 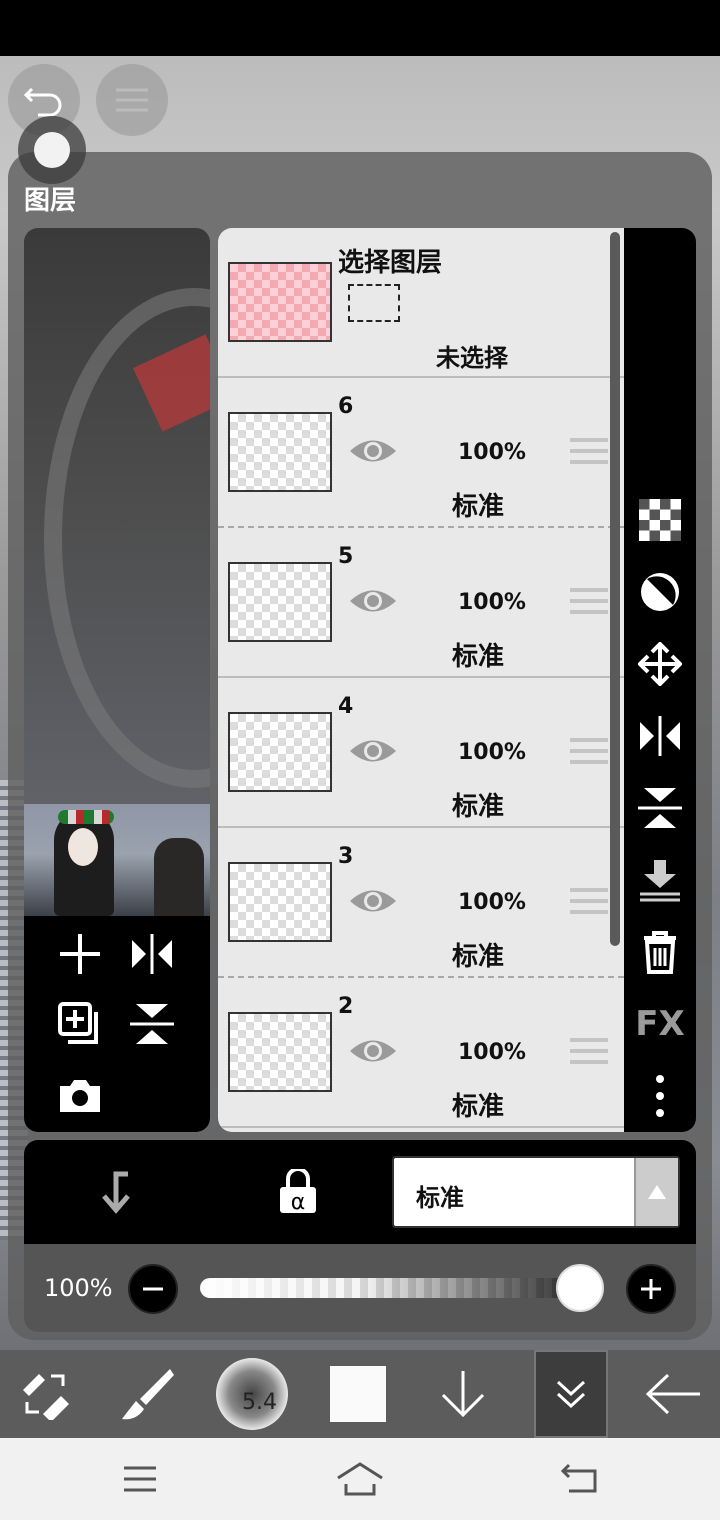 I want to click on thumbnail-face, so click(x=83, y=847).